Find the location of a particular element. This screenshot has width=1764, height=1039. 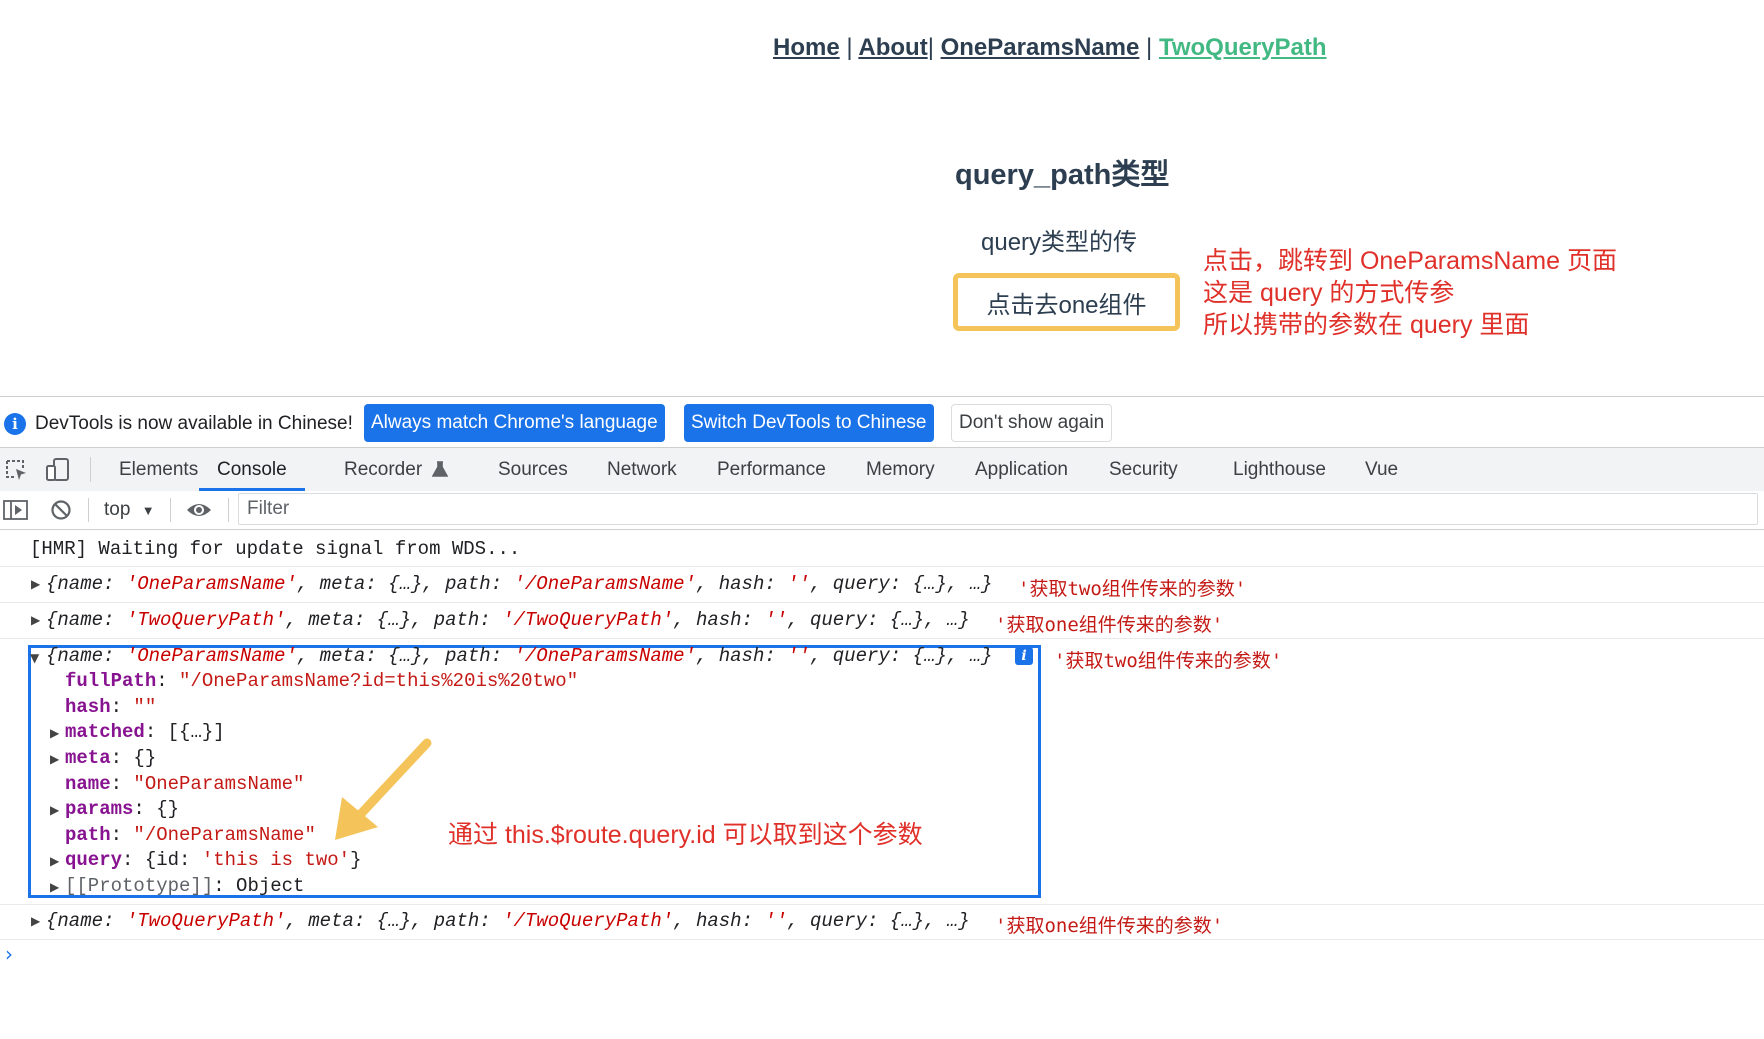

tab-application: Application is located at coordinates (1021, 469).